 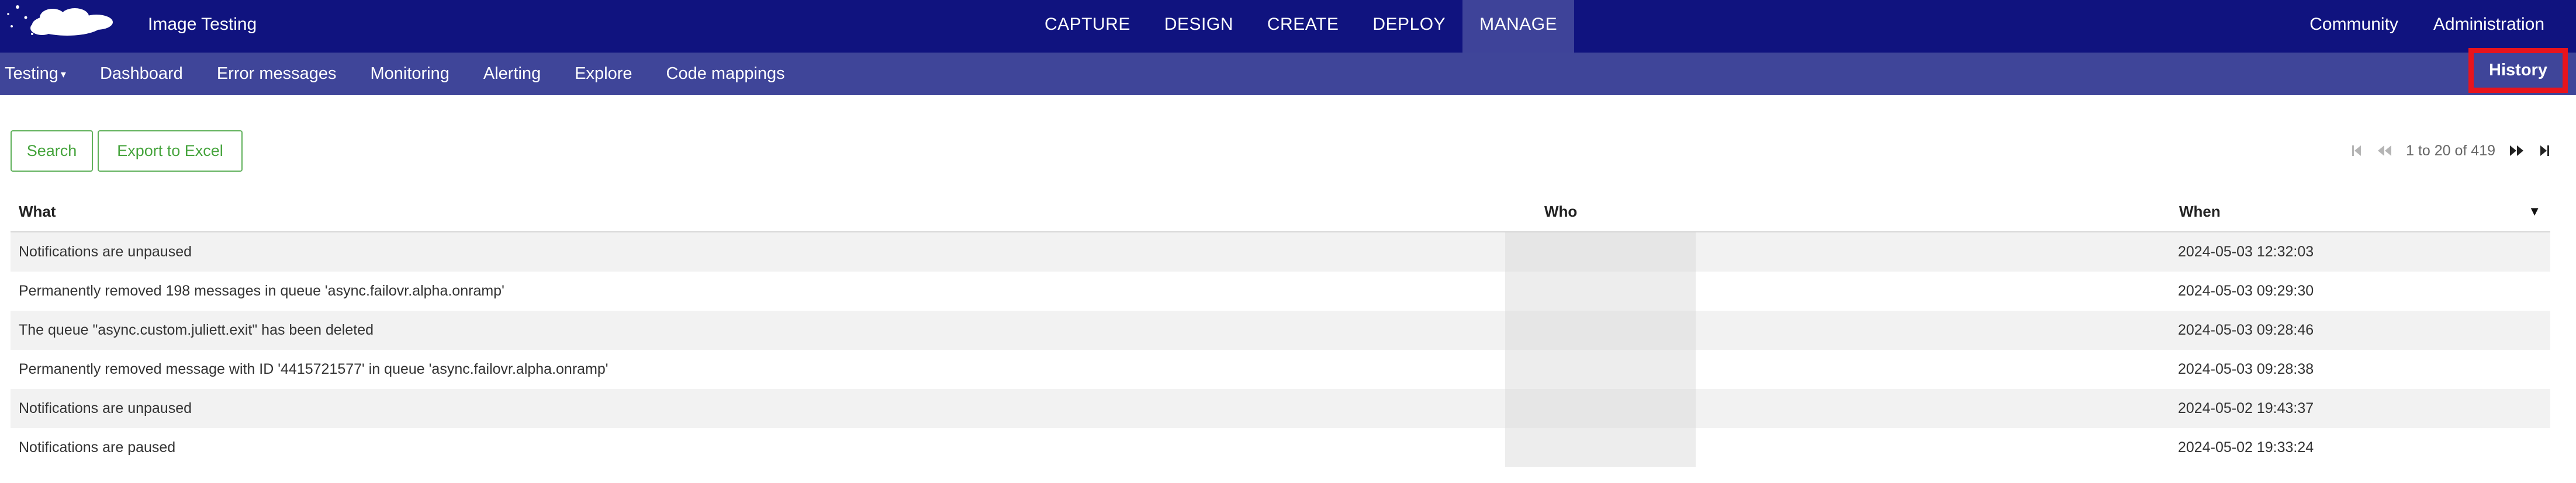 What do you see at coordinates (2354, 26) in the screenshot?
I see `community-link: Community` at bounding box center [2354, 26].